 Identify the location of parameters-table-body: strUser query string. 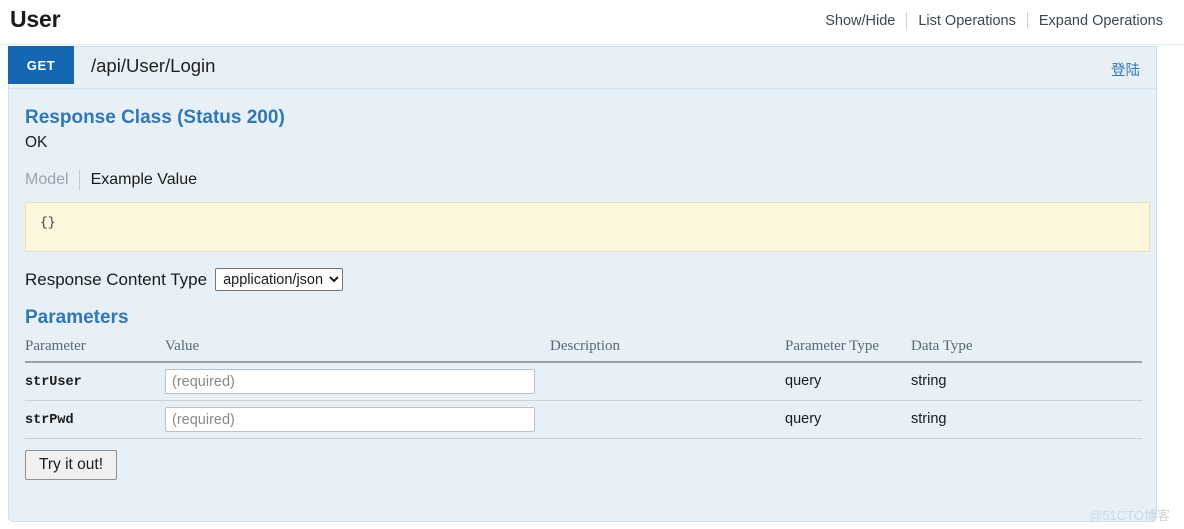
(583, 401).